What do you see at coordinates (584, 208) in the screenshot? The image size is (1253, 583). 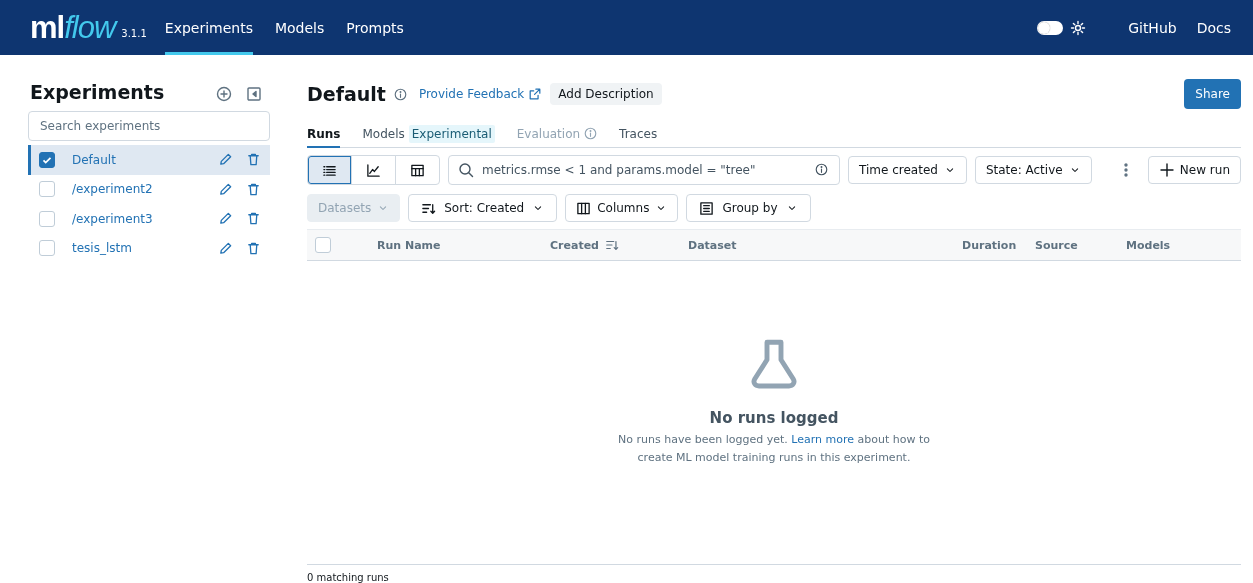 I see `columns-icon` at bounding box center [584, 208].